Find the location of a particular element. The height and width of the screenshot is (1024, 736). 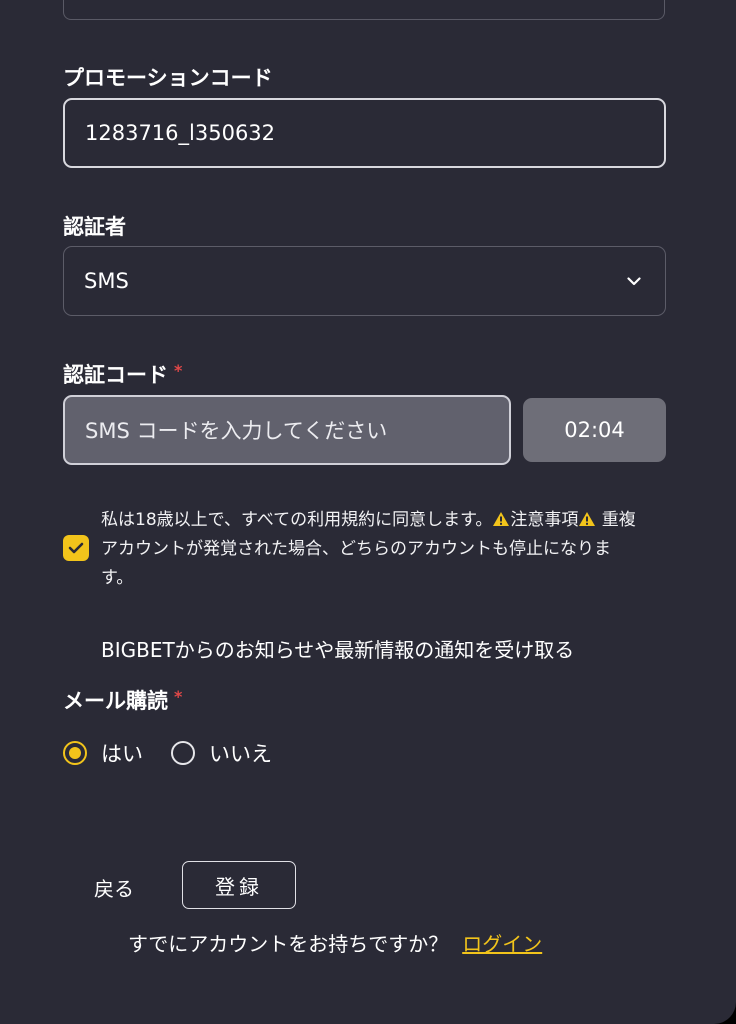

back-button: 戻る is located at coordinates (114, 887).